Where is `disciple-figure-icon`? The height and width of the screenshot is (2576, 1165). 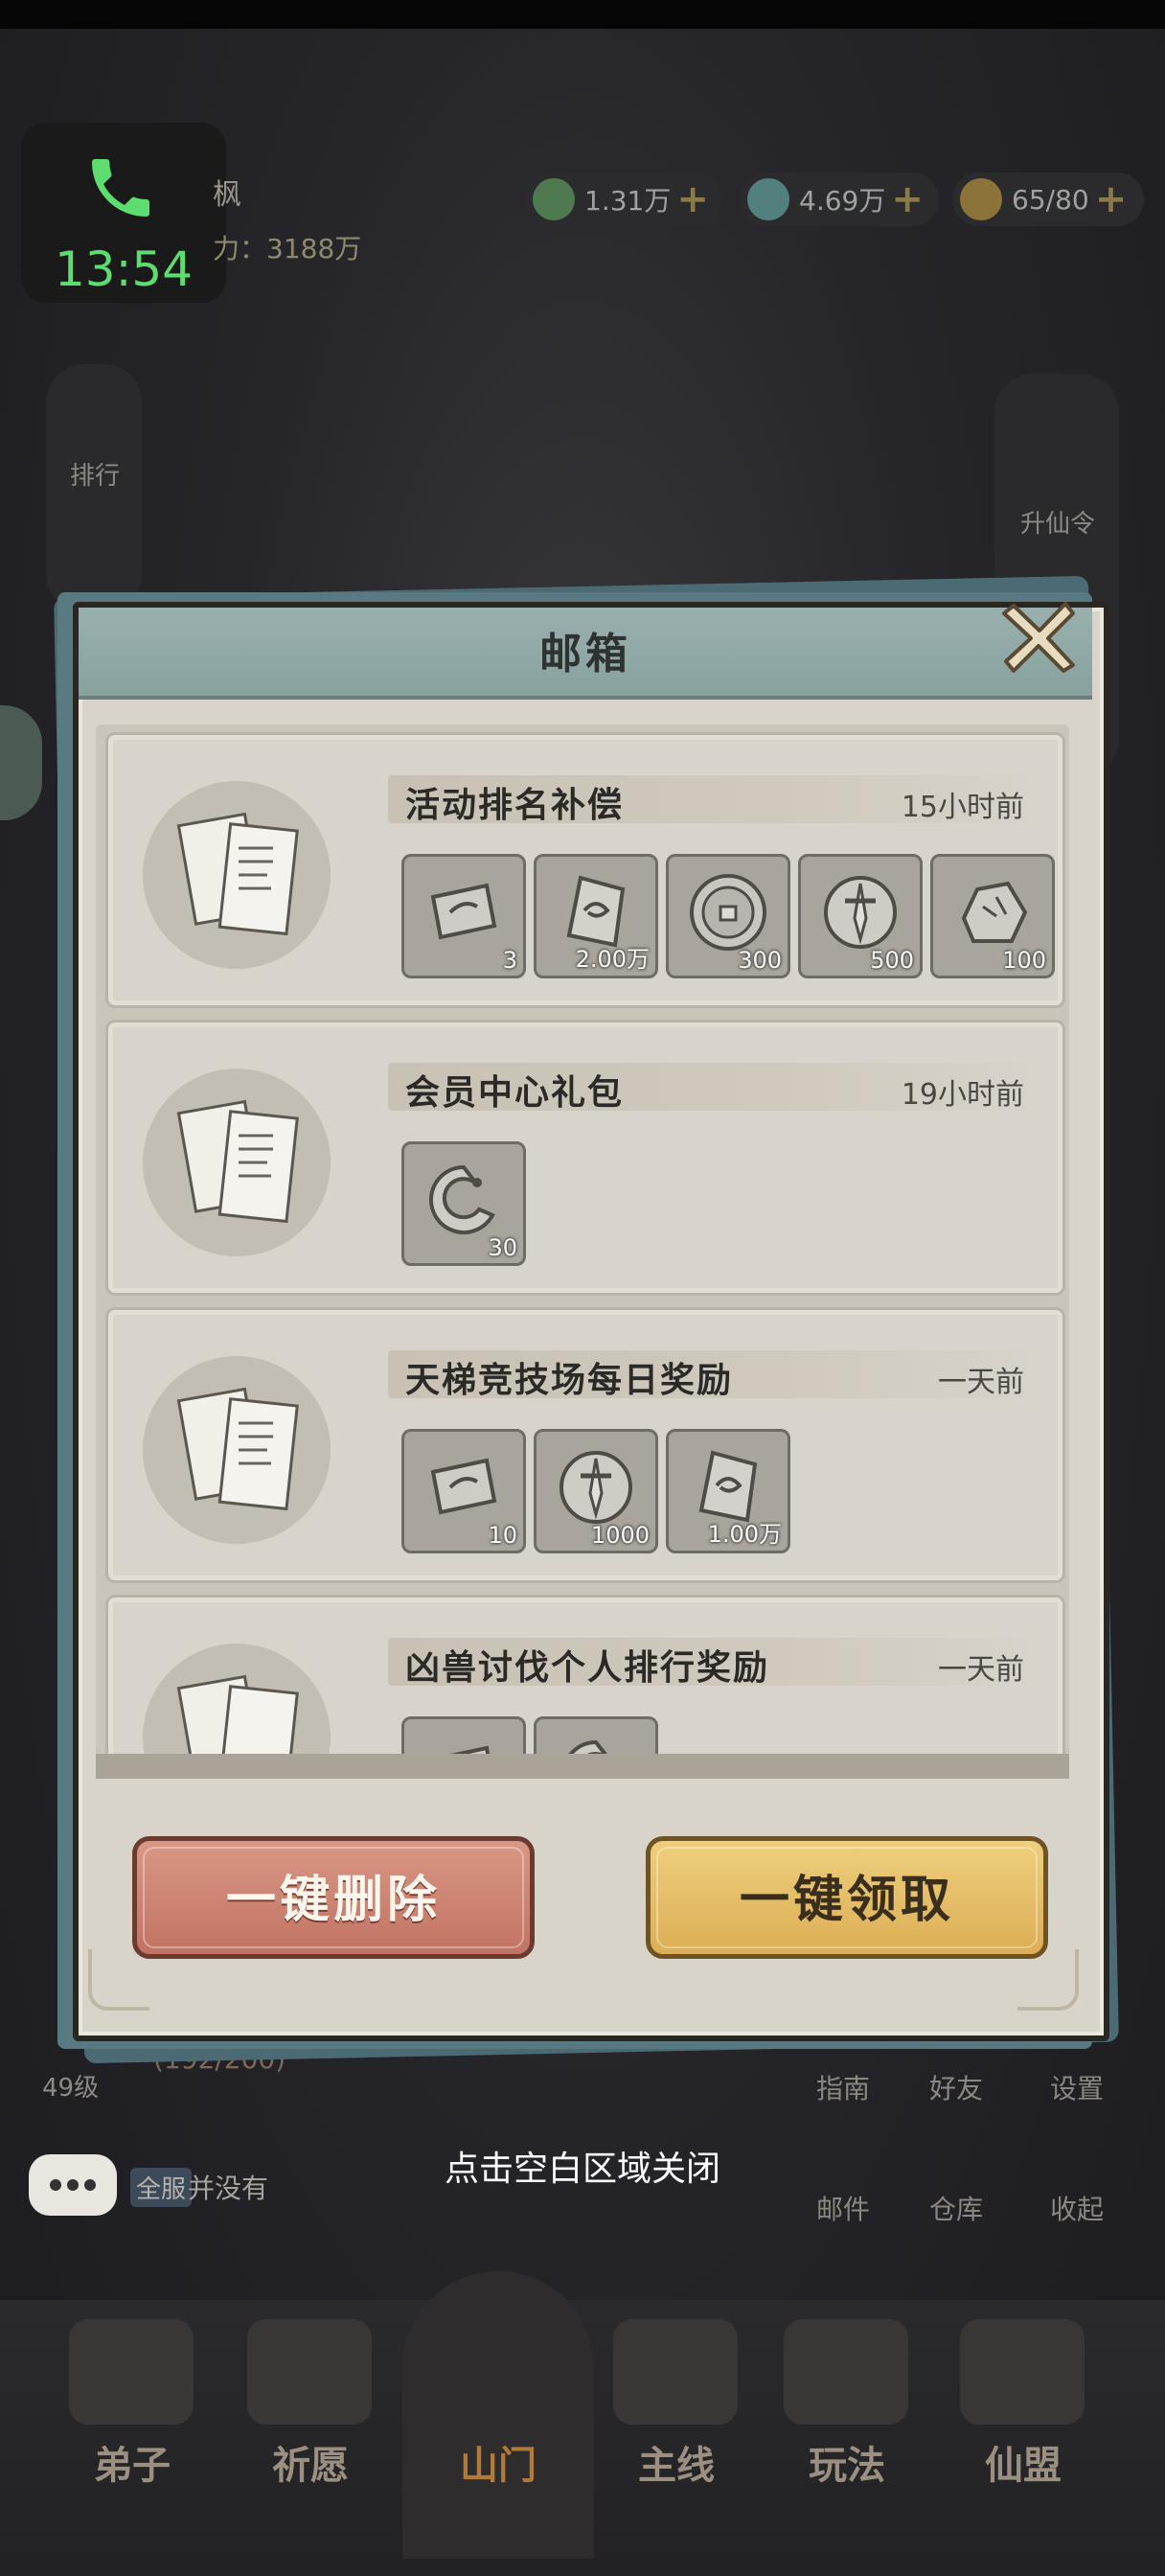 disciple-figure-icon is located at coordinates (132, 2372).